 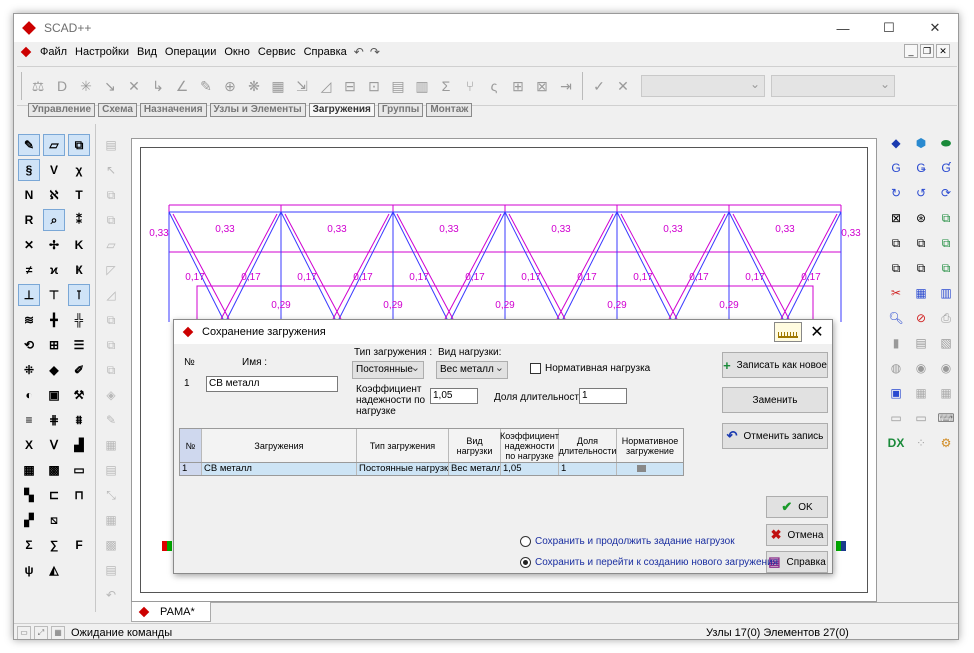 I want to click on sec-tool-4-icon: ⧉, so click(x=111, y=220).